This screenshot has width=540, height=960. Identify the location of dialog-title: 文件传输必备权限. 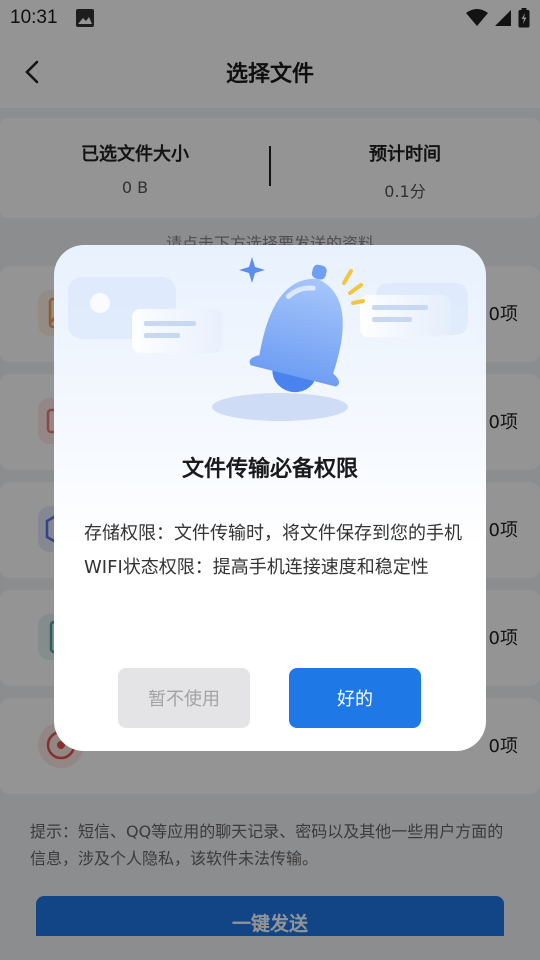
(269, 469).